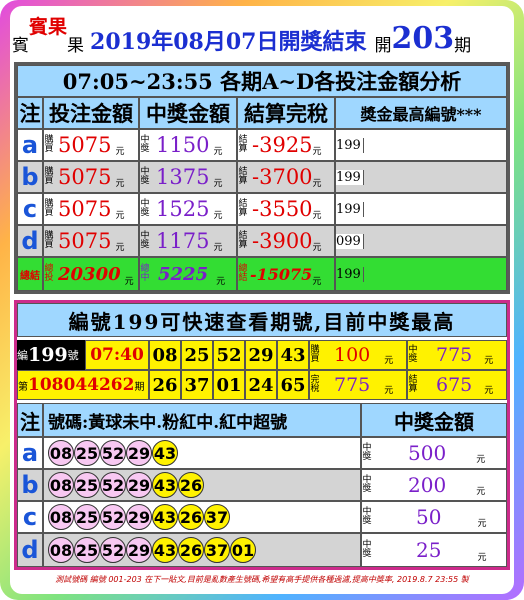  I want to click on number-balls: 08 25 52 29 43 26 37 01, so click(202, 550).